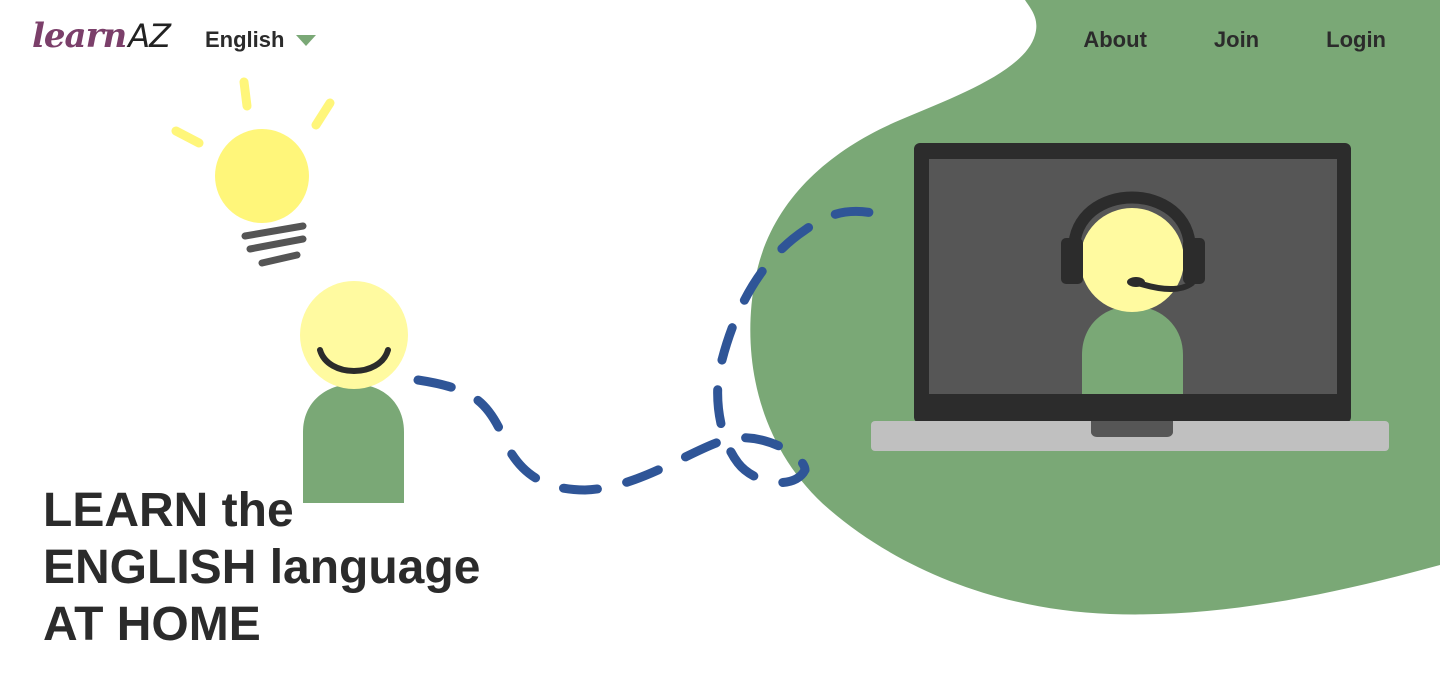 The width and height of the screenshot is (1440, 694). I want to click on chevron-down-icon, so click(306, 40).